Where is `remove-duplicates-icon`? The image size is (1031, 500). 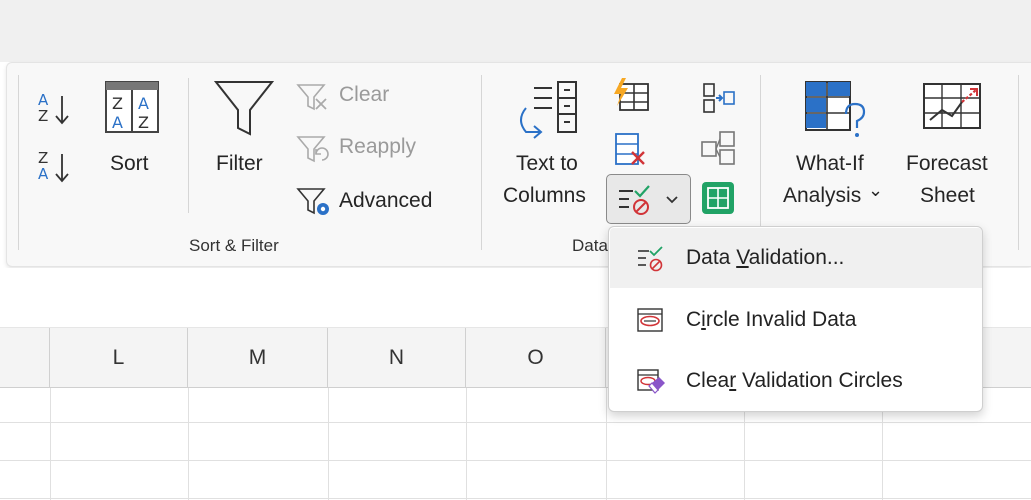 remove-duplicates-icon is located at coordinates (630, 149).